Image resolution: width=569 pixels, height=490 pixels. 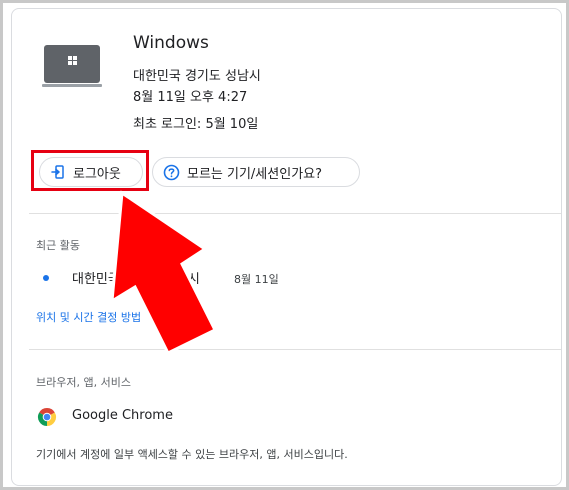 I want to click on chrome-icon, so click(x=47, y=417).